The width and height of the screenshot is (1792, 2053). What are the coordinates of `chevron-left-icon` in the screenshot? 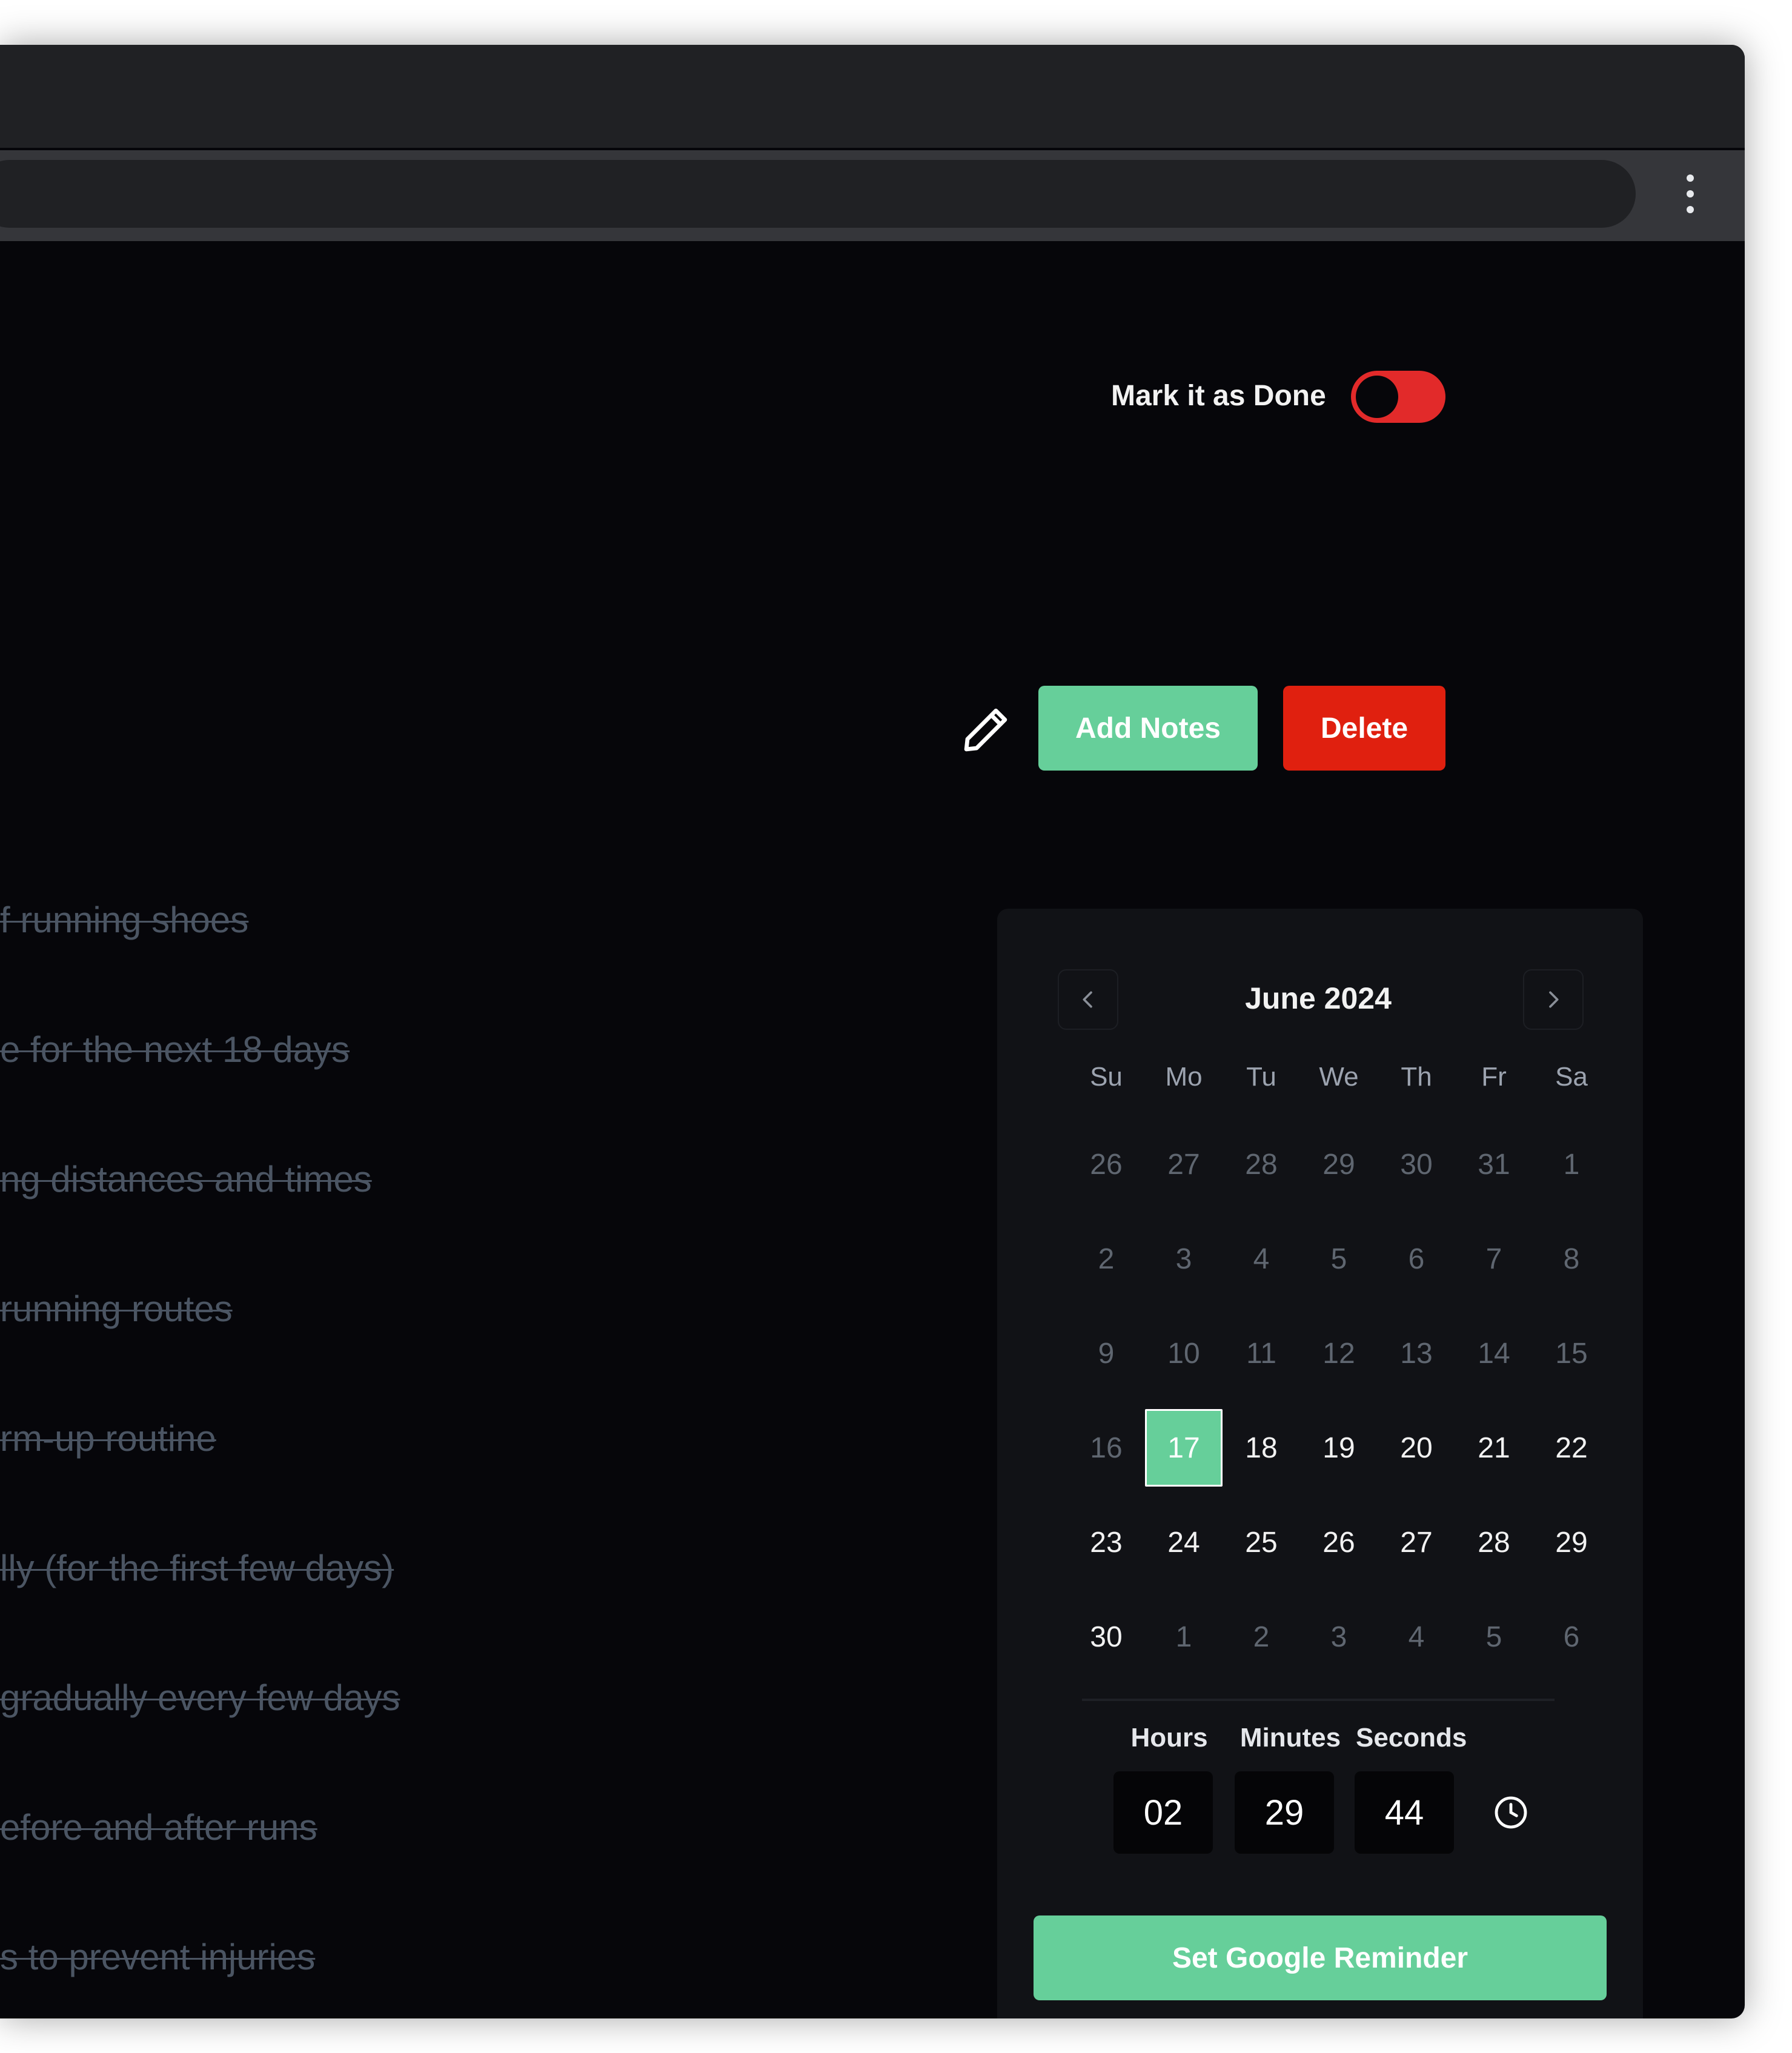 It's located at (1087, 1000).